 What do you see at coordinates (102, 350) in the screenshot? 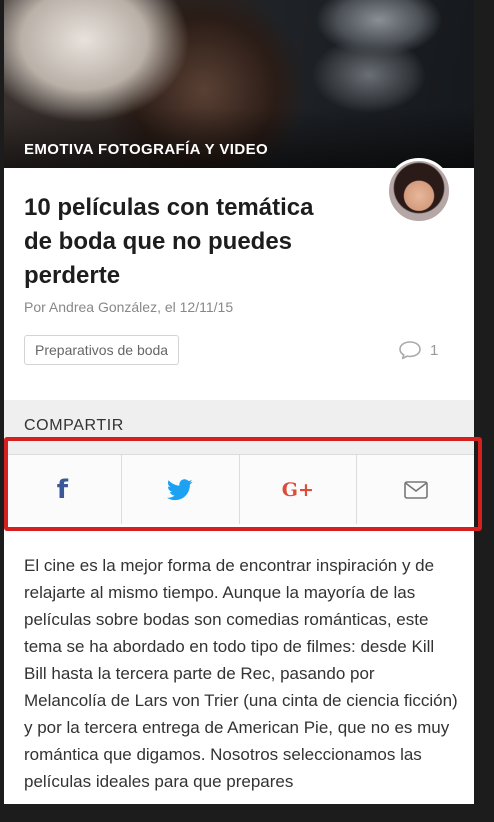
I see `tag-button: Preparativos de boda` at bounding box center [102, 350].